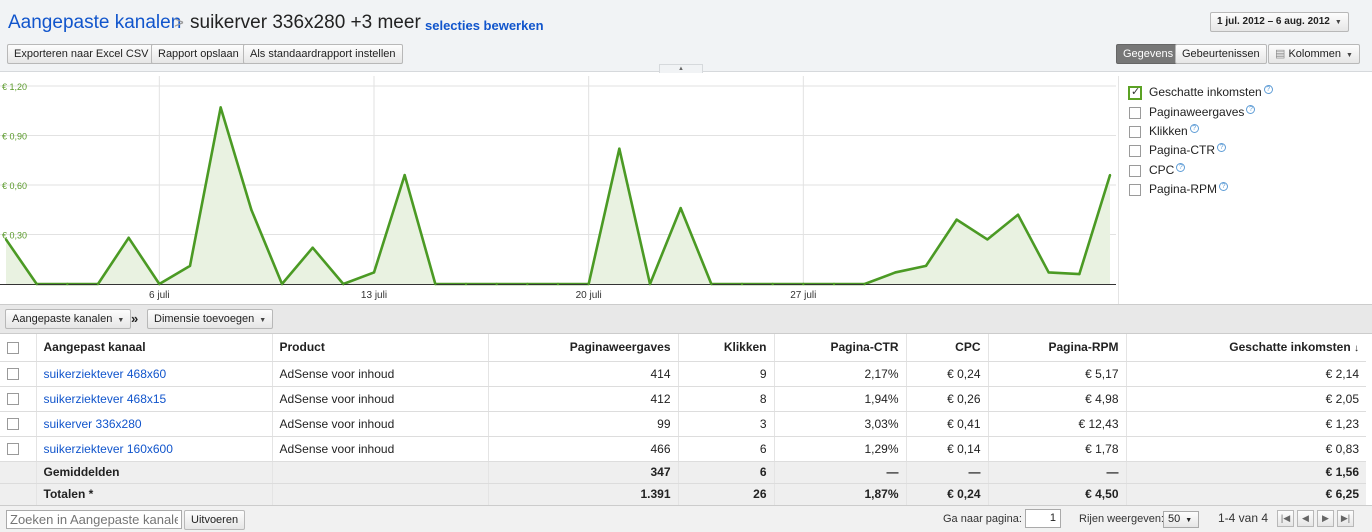 The height and width of the screenshot is (532, 1372). What do you see at coordinates (726, 494) in the screenshot?
I see `total-clicks: 26` at bounding box center [726, 494].